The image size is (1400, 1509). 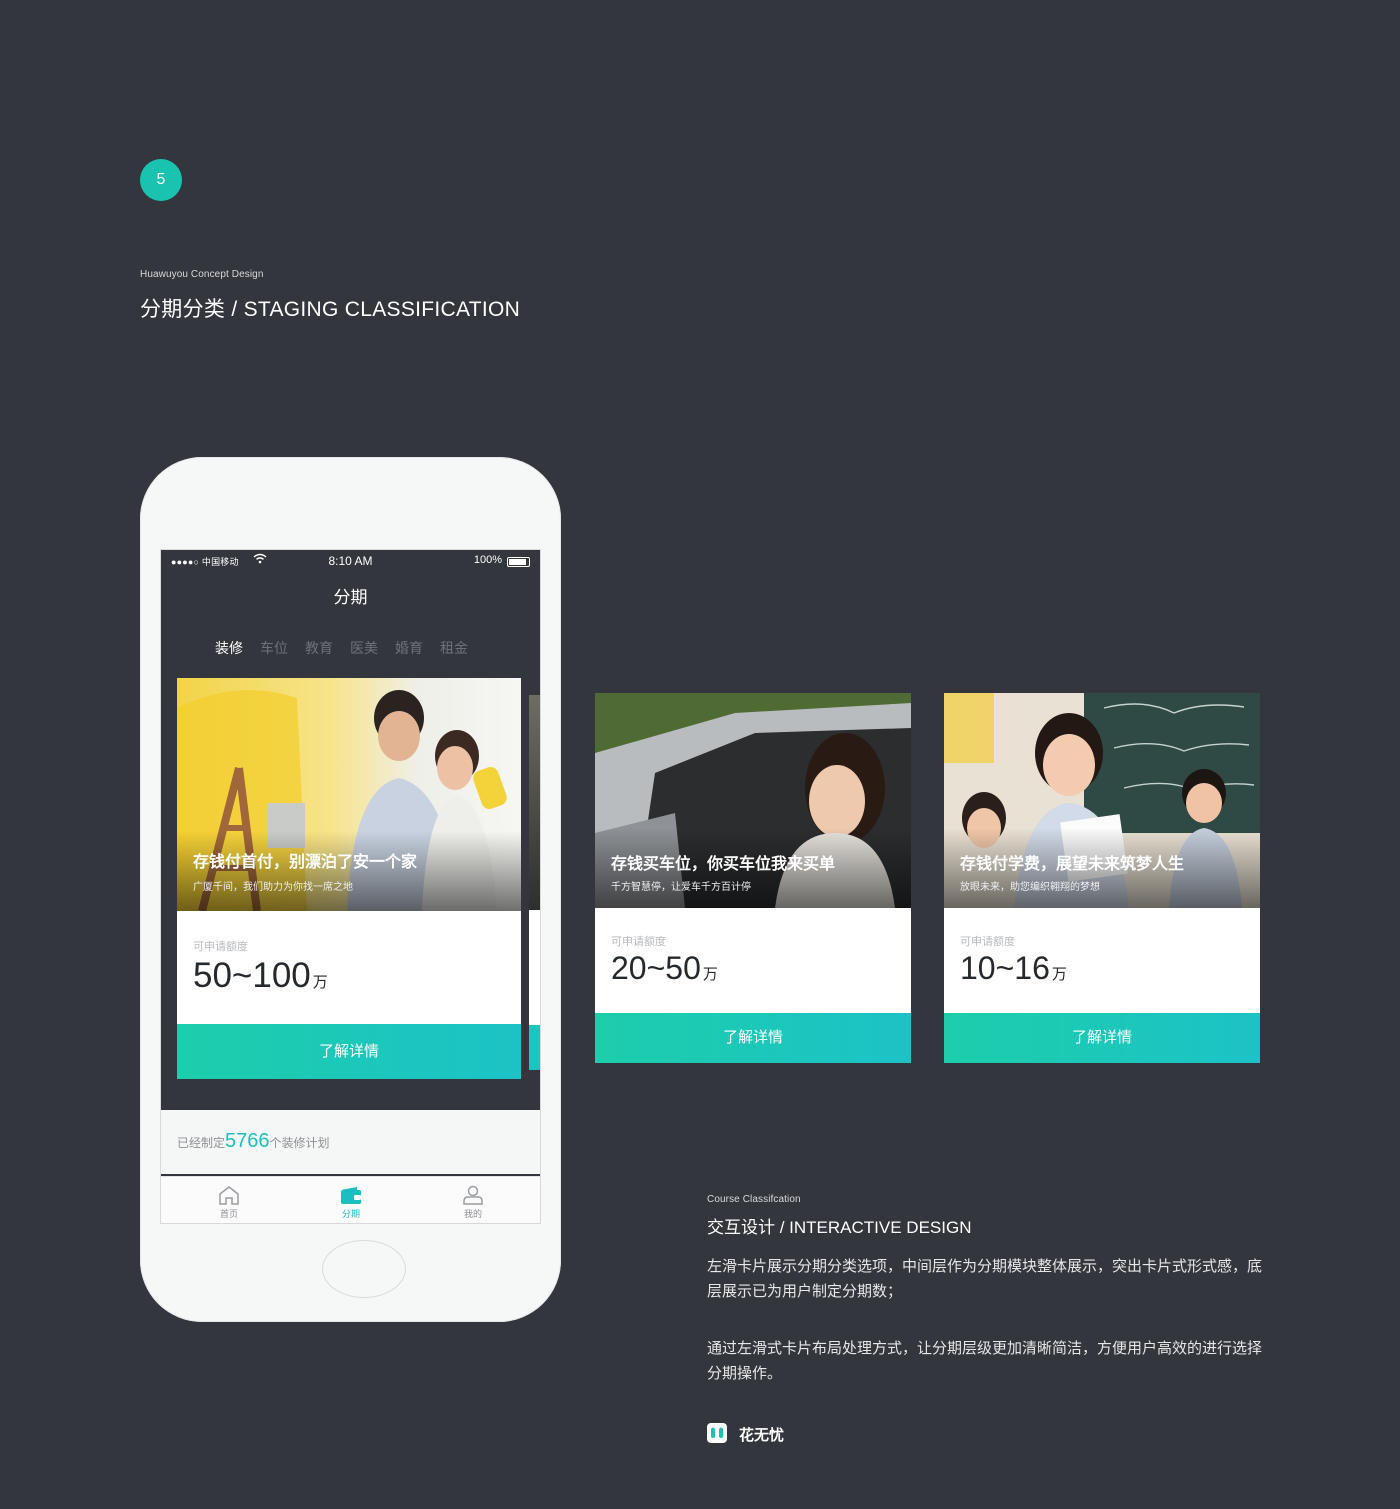 What do you see at coordinates (409, 648) in the screenshot?
I see `tab-wedding: 婚育` at bounding box center [409, 648].